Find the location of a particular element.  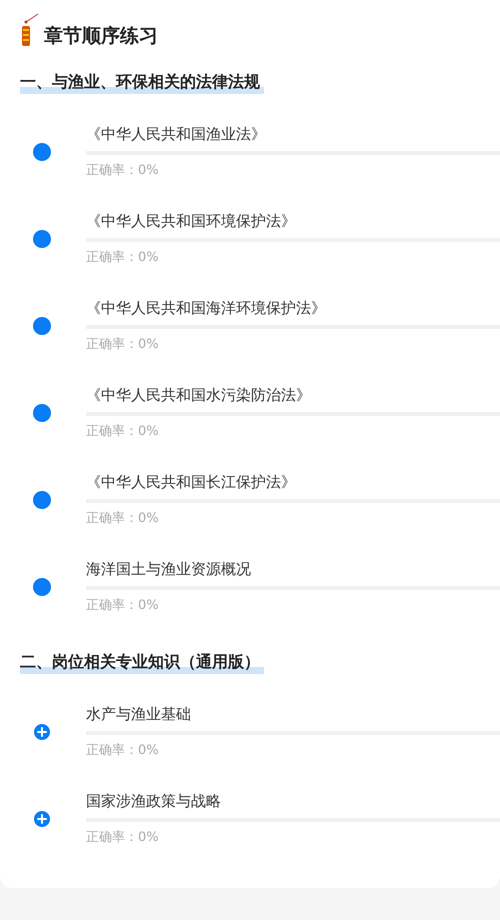

chapter-title: 国家涉渔政策与战略 is located at coordinates (293, 801).